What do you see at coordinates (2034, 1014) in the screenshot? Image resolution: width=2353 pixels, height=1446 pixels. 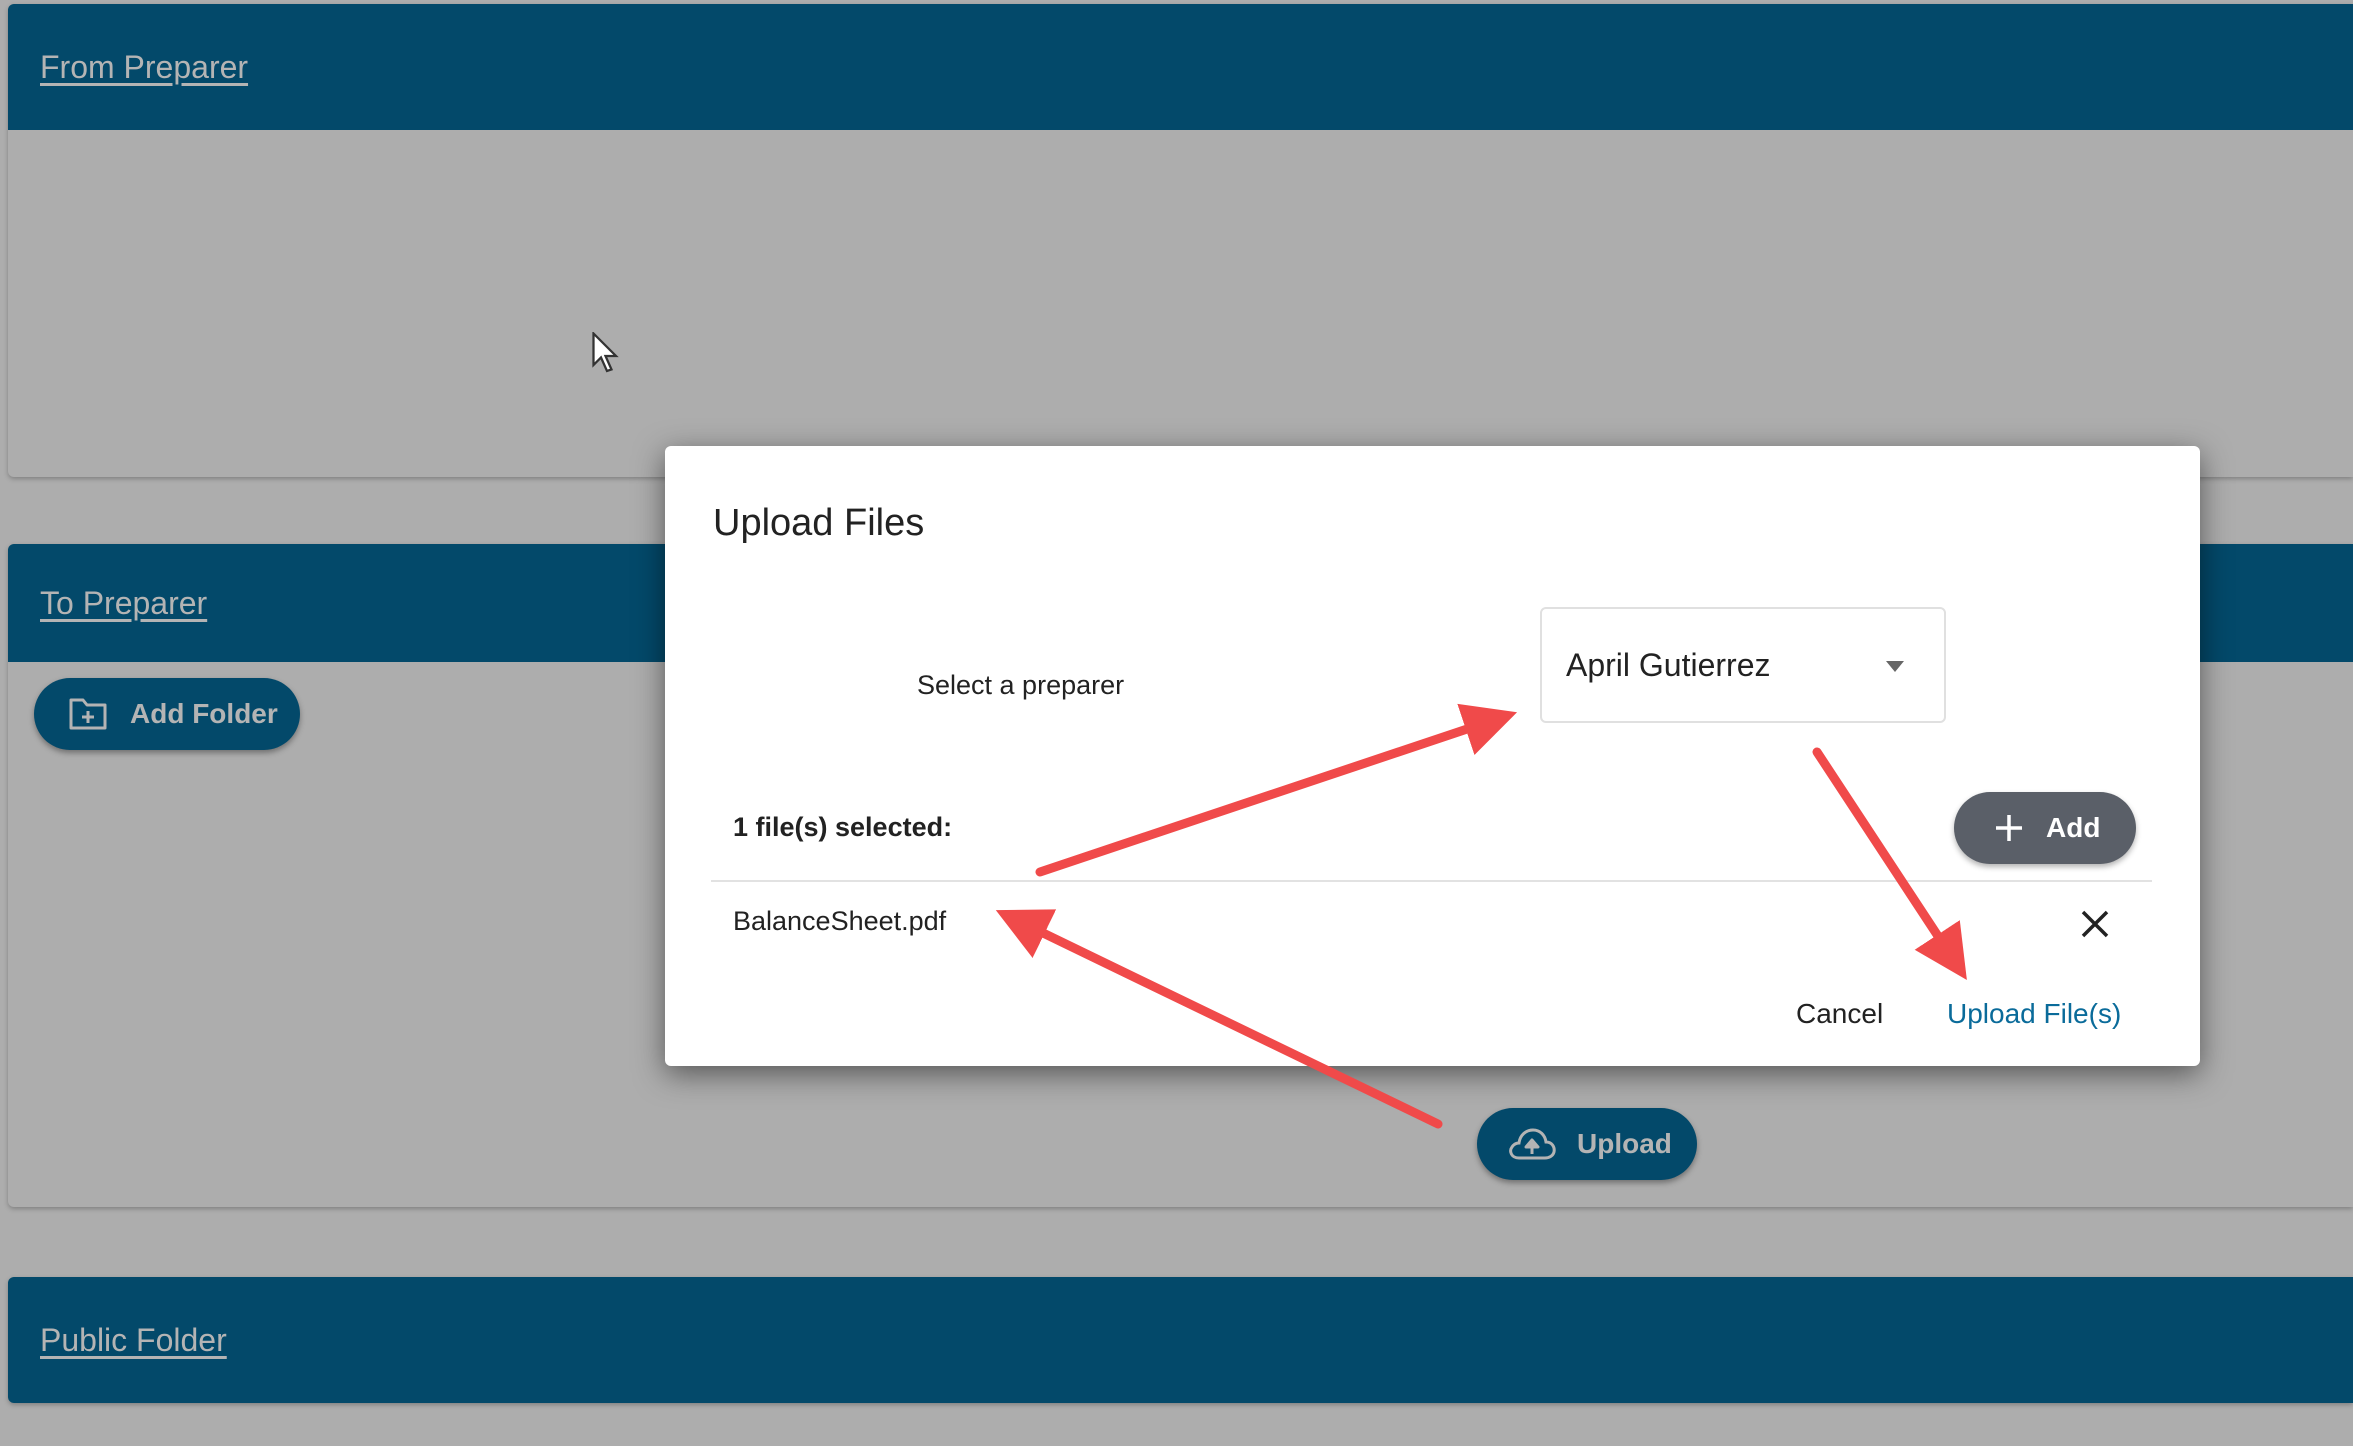 I see `upload-files-button: Upload File(s)` at bounding box center [2034, 1014].